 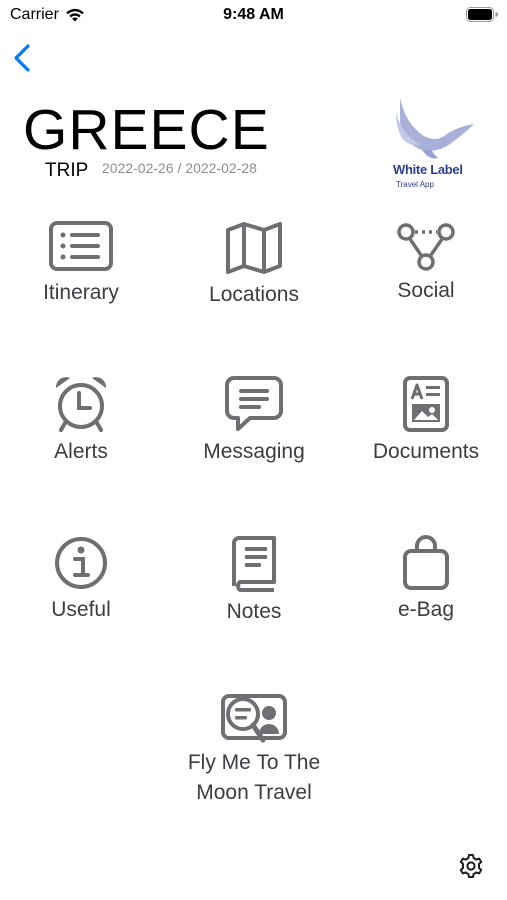 I want to click on status-time: 9:48 AM, so click(x=253, y=14).